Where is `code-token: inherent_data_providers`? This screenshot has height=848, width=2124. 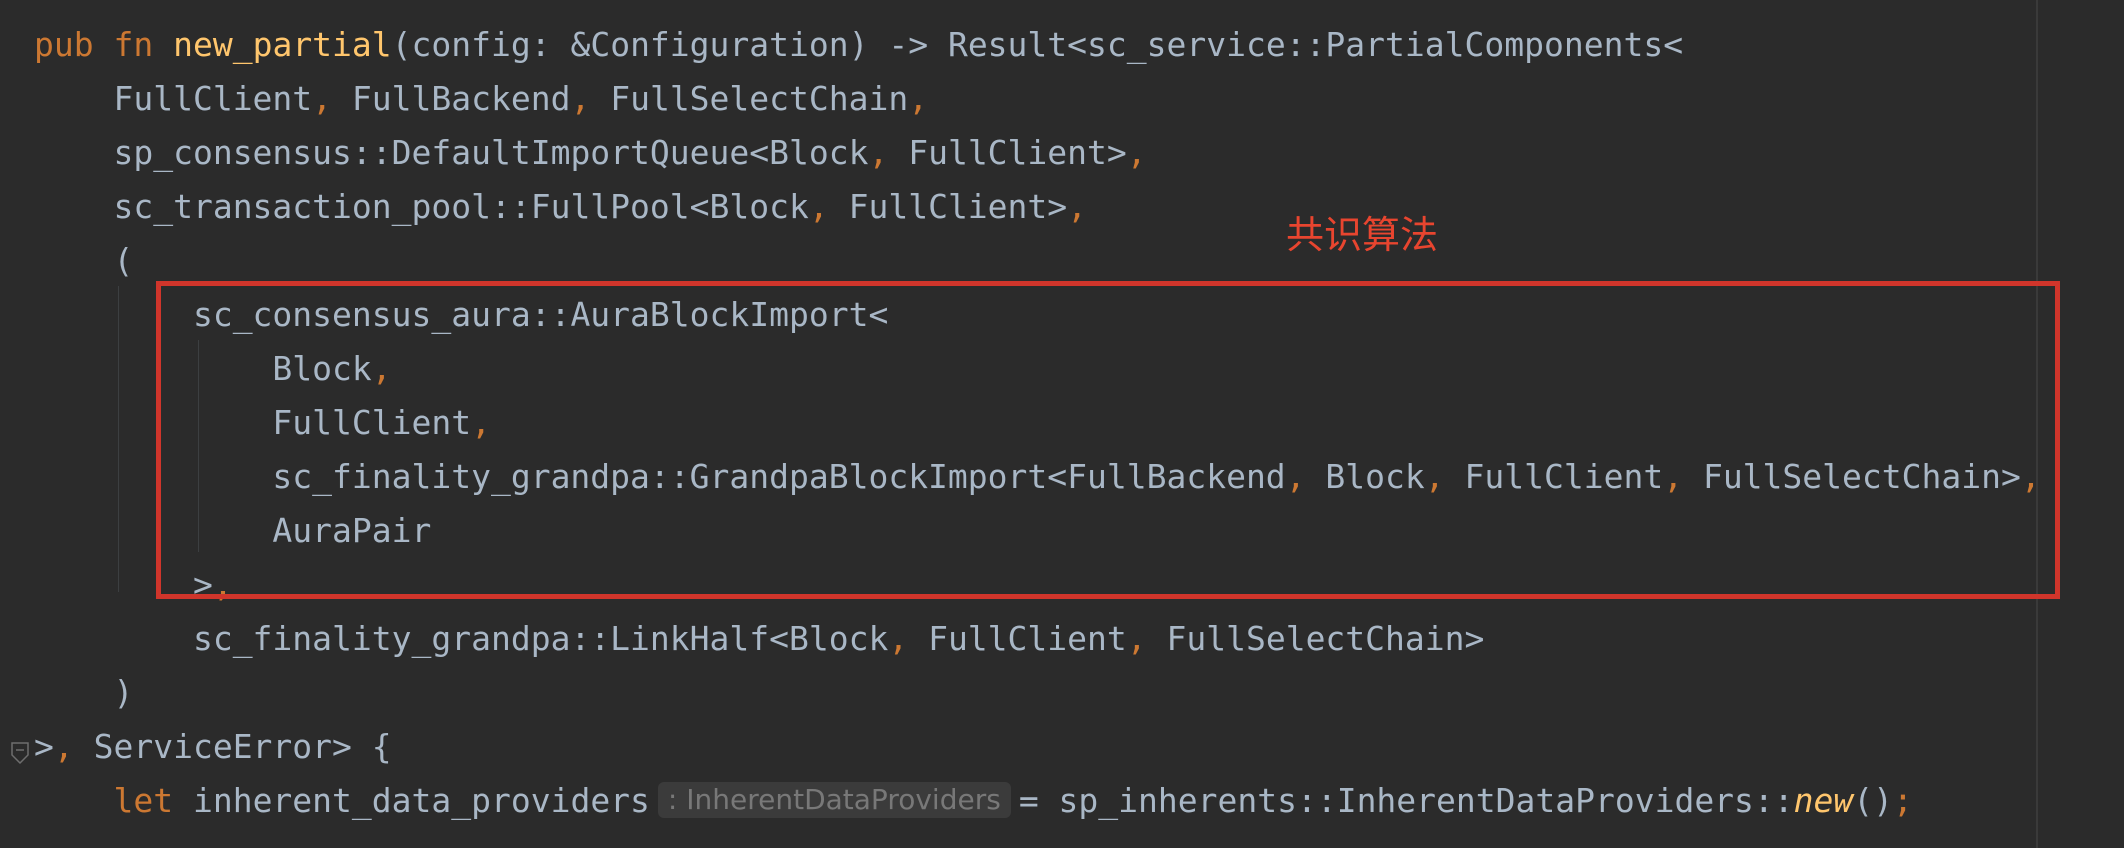 code-token: inherent_data_providers is located at coordinates (411, 800).